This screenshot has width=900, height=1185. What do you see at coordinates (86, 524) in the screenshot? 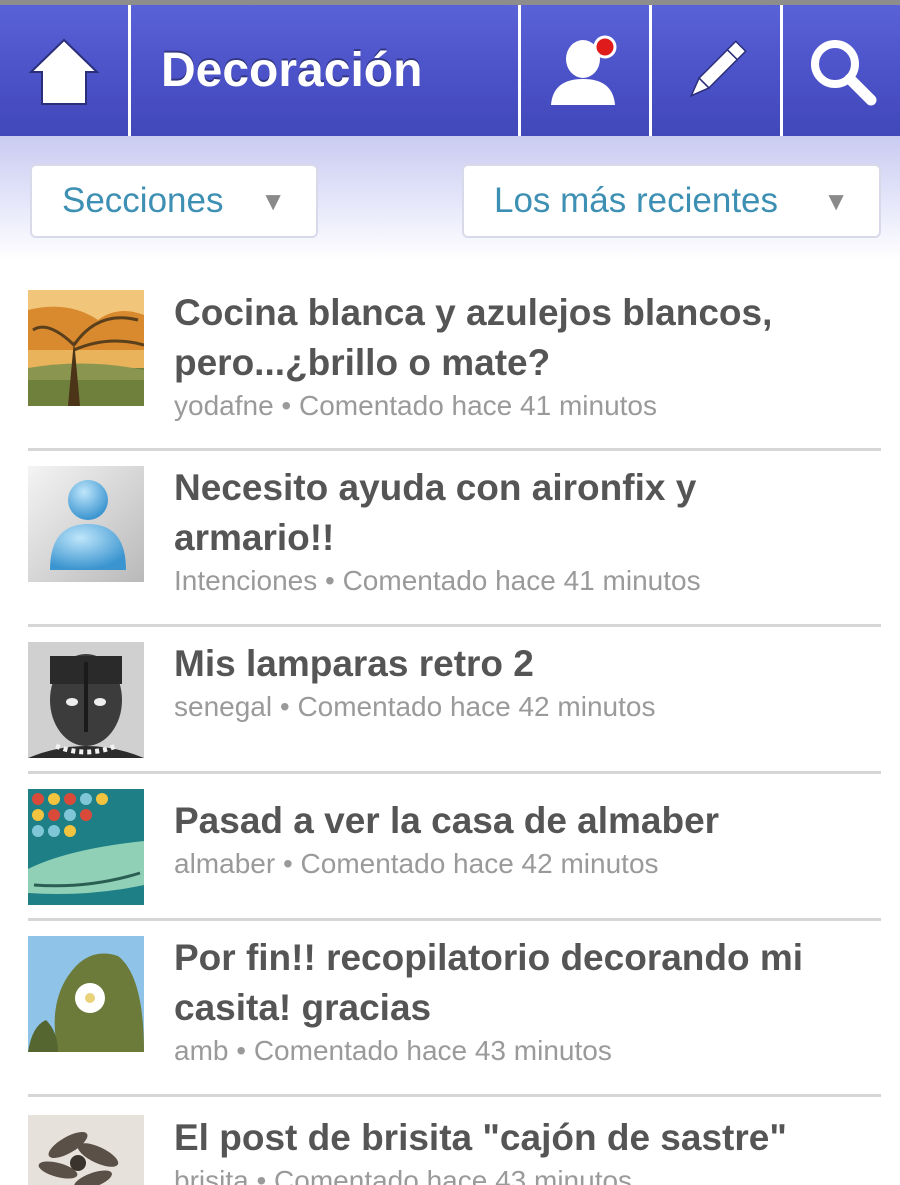
I see `default-avatar` at bounding box center [86, 524].